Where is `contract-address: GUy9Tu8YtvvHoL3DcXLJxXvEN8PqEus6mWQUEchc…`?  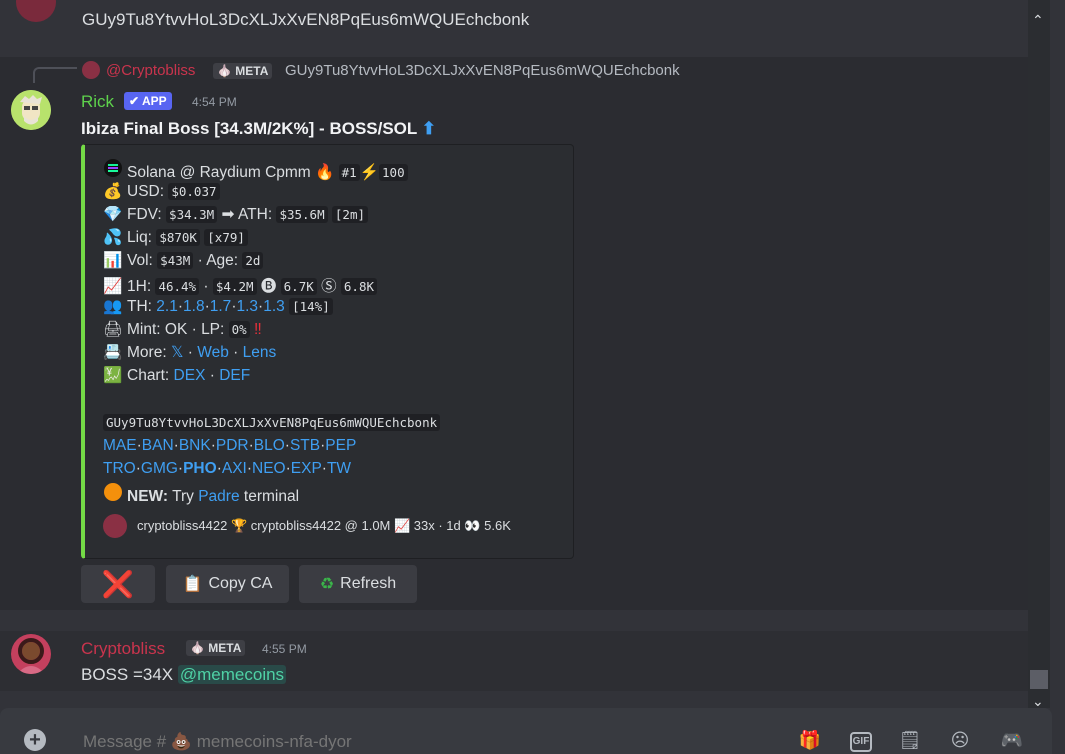 contract-address: GUy9Tu8YtvvHoL3DcXLJxXvEN8PqEus6mWQUEchc… is located at coordinates (272, 423).